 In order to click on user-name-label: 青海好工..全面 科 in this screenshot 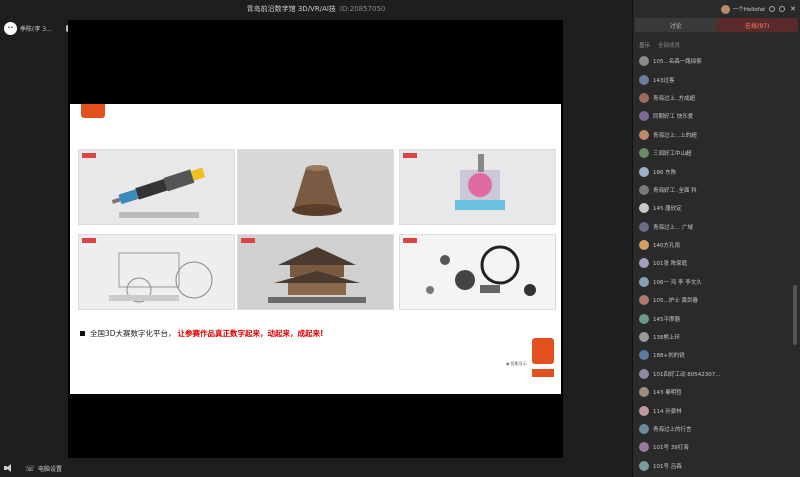, I will do `click(675, 190)`.